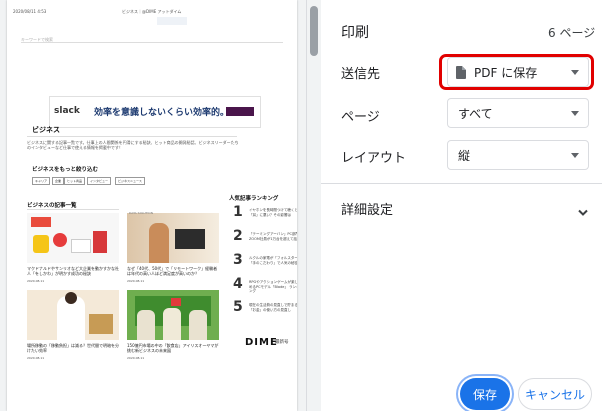 The width and height of the screenshot is (602, 411). Describe the element at coordinates (73, 271) in the screenshot. I see `article-caption: マクドナルドやサンリオなど大企業を動かすかな社人「をしかわ」が明かす成功の秘訣` at that location.